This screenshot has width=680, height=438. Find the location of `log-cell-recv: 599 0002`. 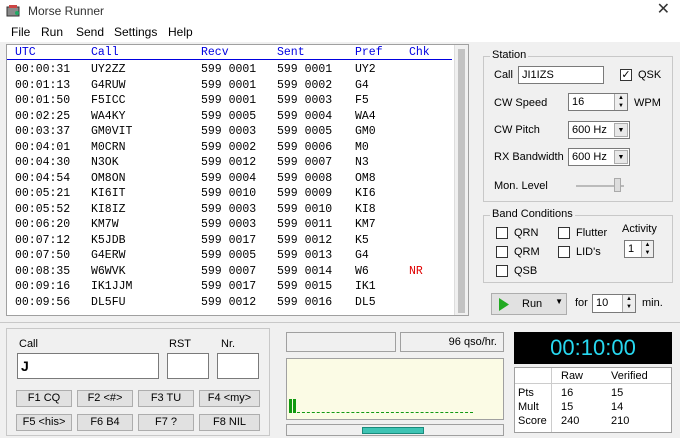

log-cell-recv: 599 0002 is located at coordinates (229, 147).